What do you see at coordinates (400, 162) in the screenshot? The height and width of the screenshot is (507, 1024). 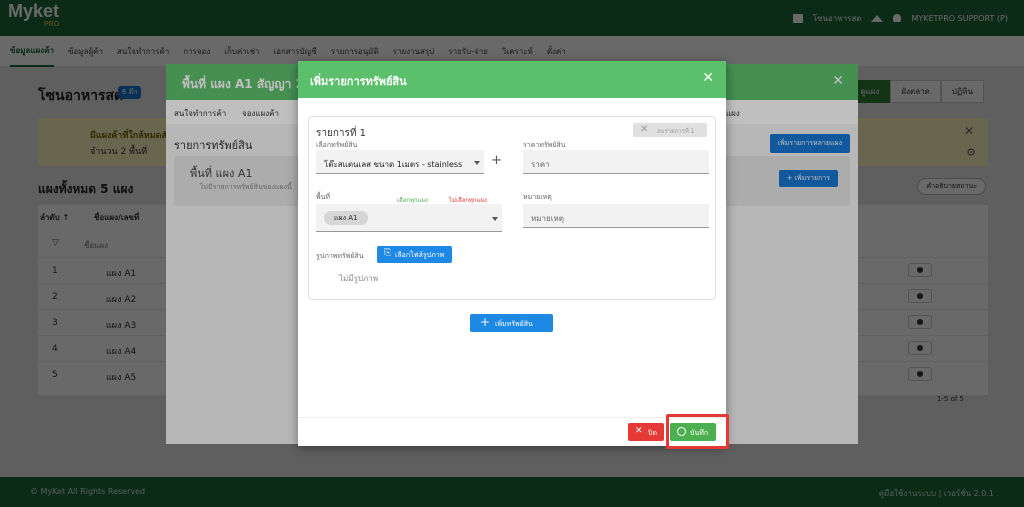 I see `asset-select: โต๊ะสแตนเลส ขนาด 1เมตร - stainless` at bounding box center [400, 162].